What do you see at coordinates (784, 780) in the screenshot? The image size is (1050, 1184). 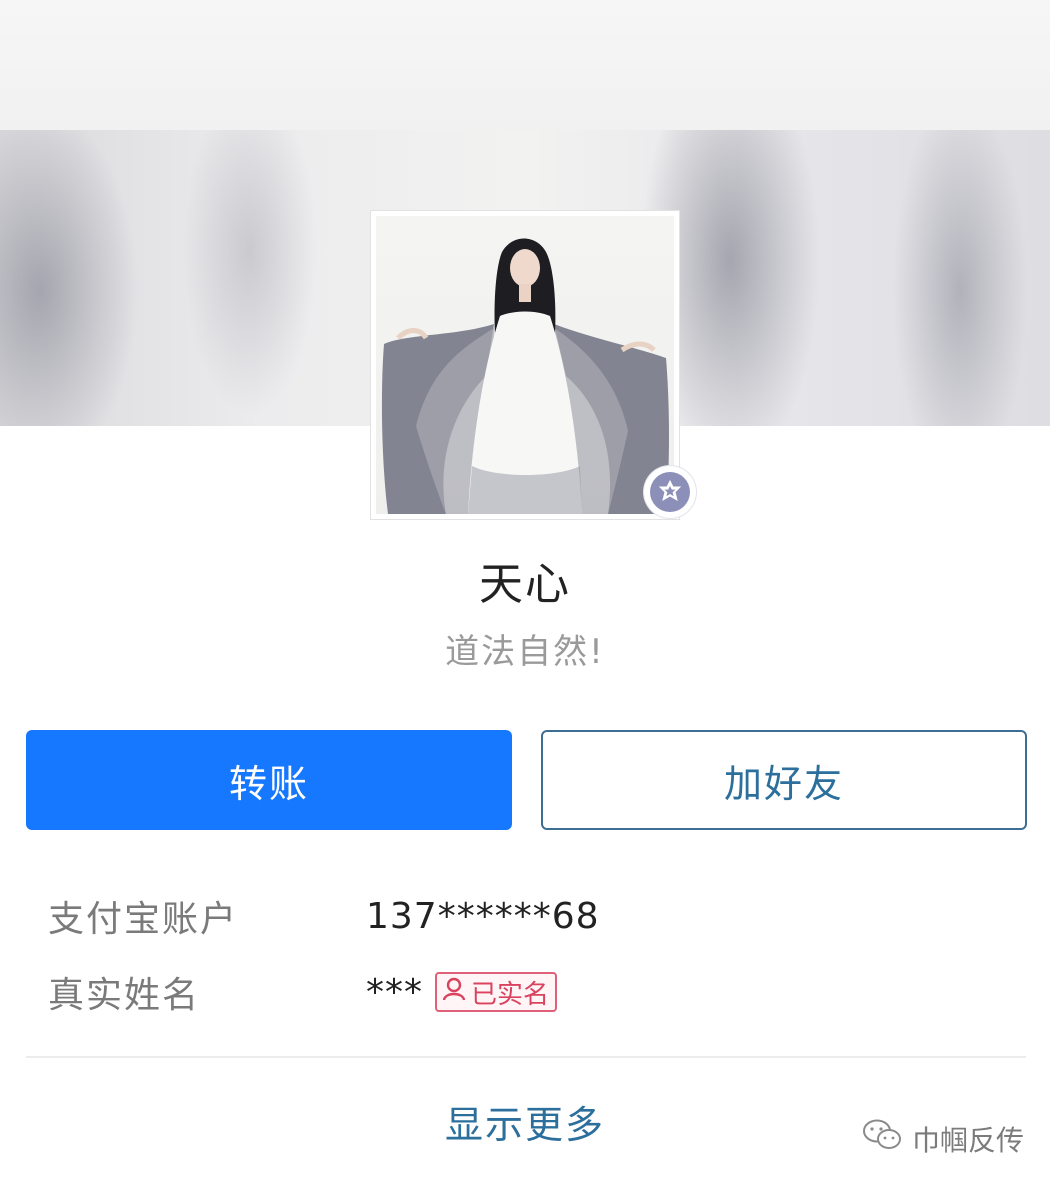 I see `add-friend-button: 加好友` at bounding box center [784, 780].